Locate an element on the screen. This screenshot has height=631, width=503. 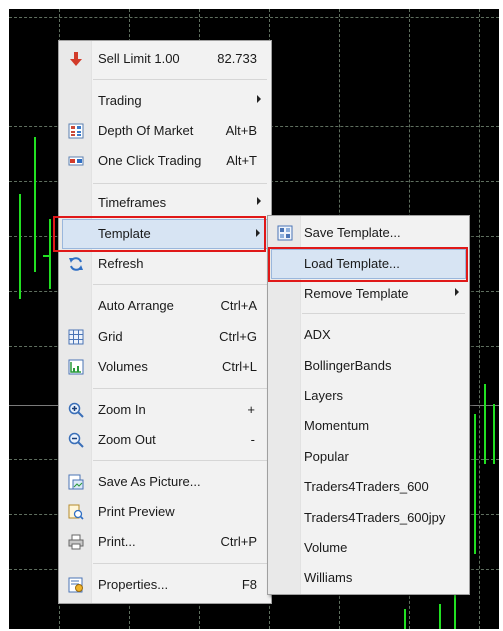
menu-item-zoom-in: Zoom In + is located at coordinates (165, 410).